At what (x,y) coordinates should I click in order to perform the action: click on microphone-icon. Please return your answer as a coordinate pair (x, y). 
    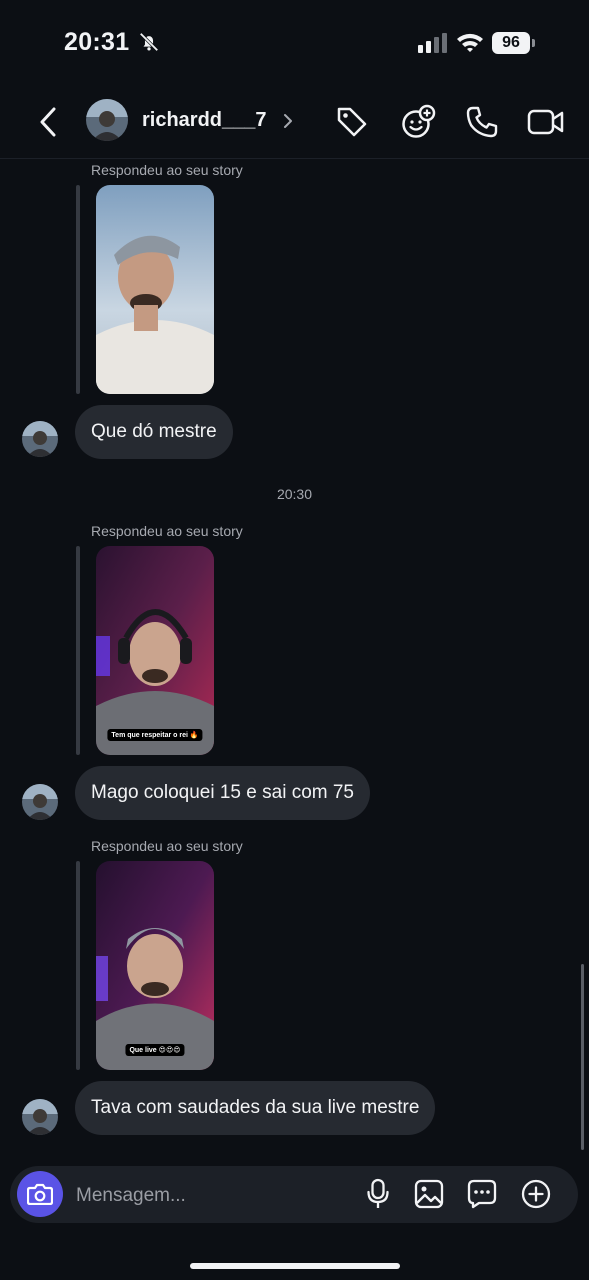
    Looking at the image, I should click on (378, 1193).